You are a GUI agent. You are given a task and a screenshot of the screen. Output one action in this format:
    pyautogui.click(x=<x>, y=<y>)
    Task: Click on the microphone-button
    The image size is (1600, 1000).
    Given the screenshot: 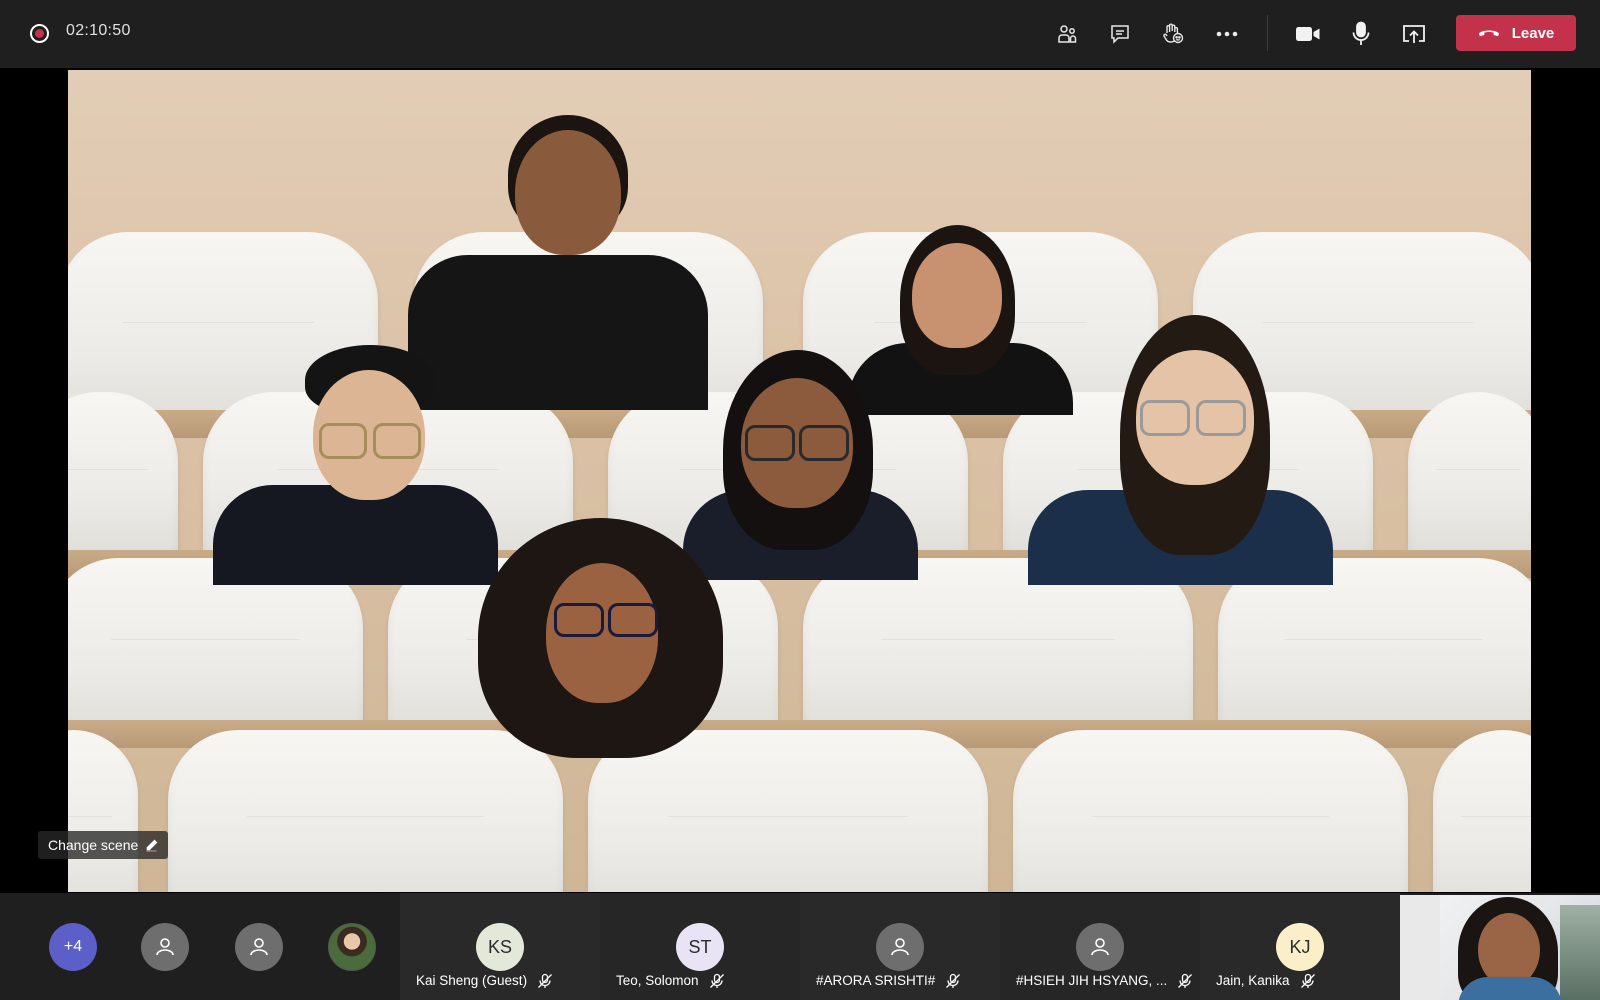 What is the action you would take?
    pyautogui.click(x=1361, y=34)
    